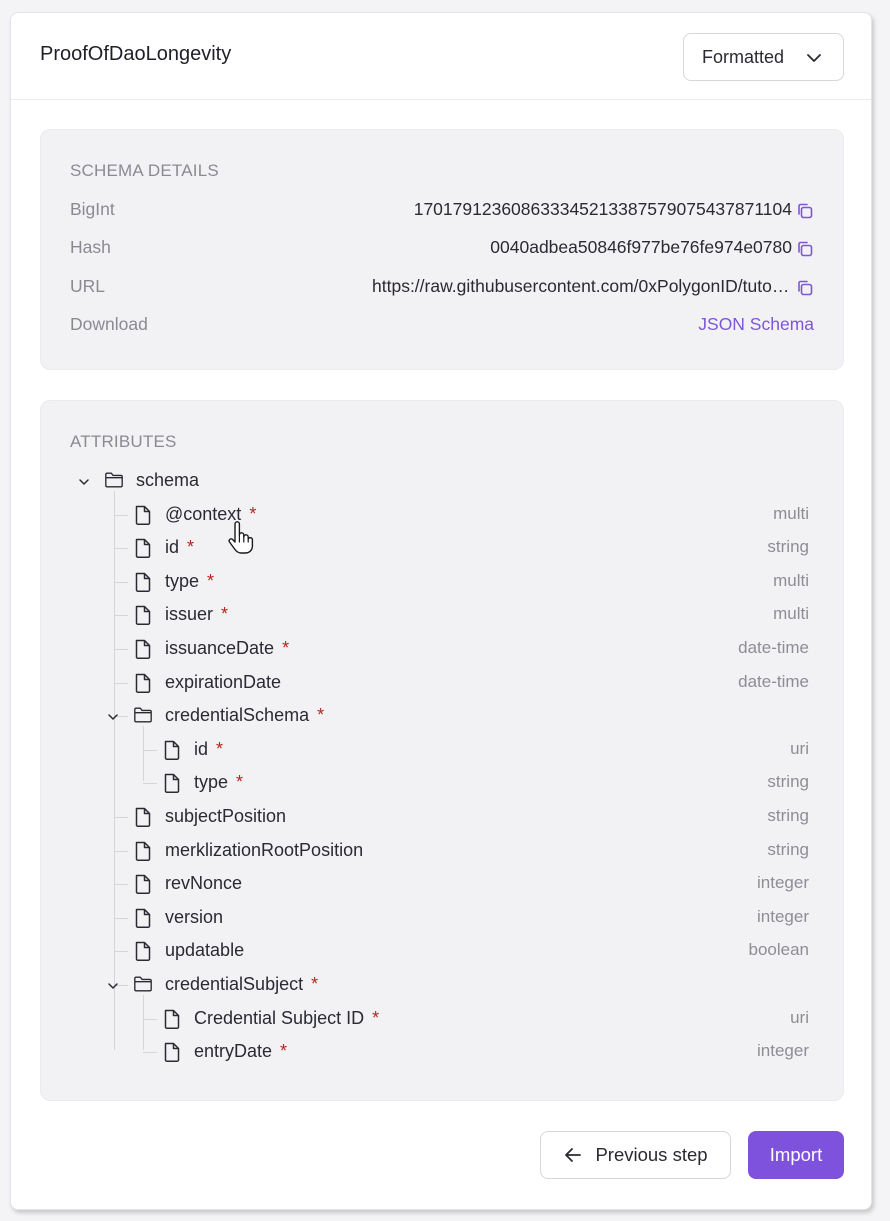 The width and height of the screenshot is (890, 1221). Describe the element at coordinates (144, 170) in the screenshot. I see `schema-details-heading: SCHEMA DETAILS` at that location.